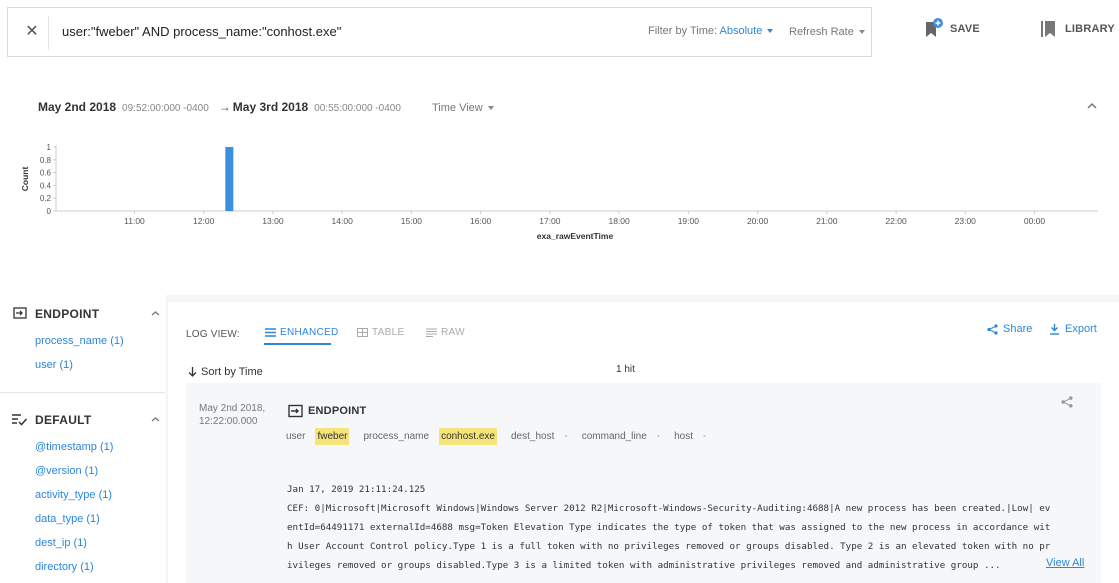 The width and height of the screenshot is (1119, 583). I want to click on close-icon: ✕, so click(32, 32).